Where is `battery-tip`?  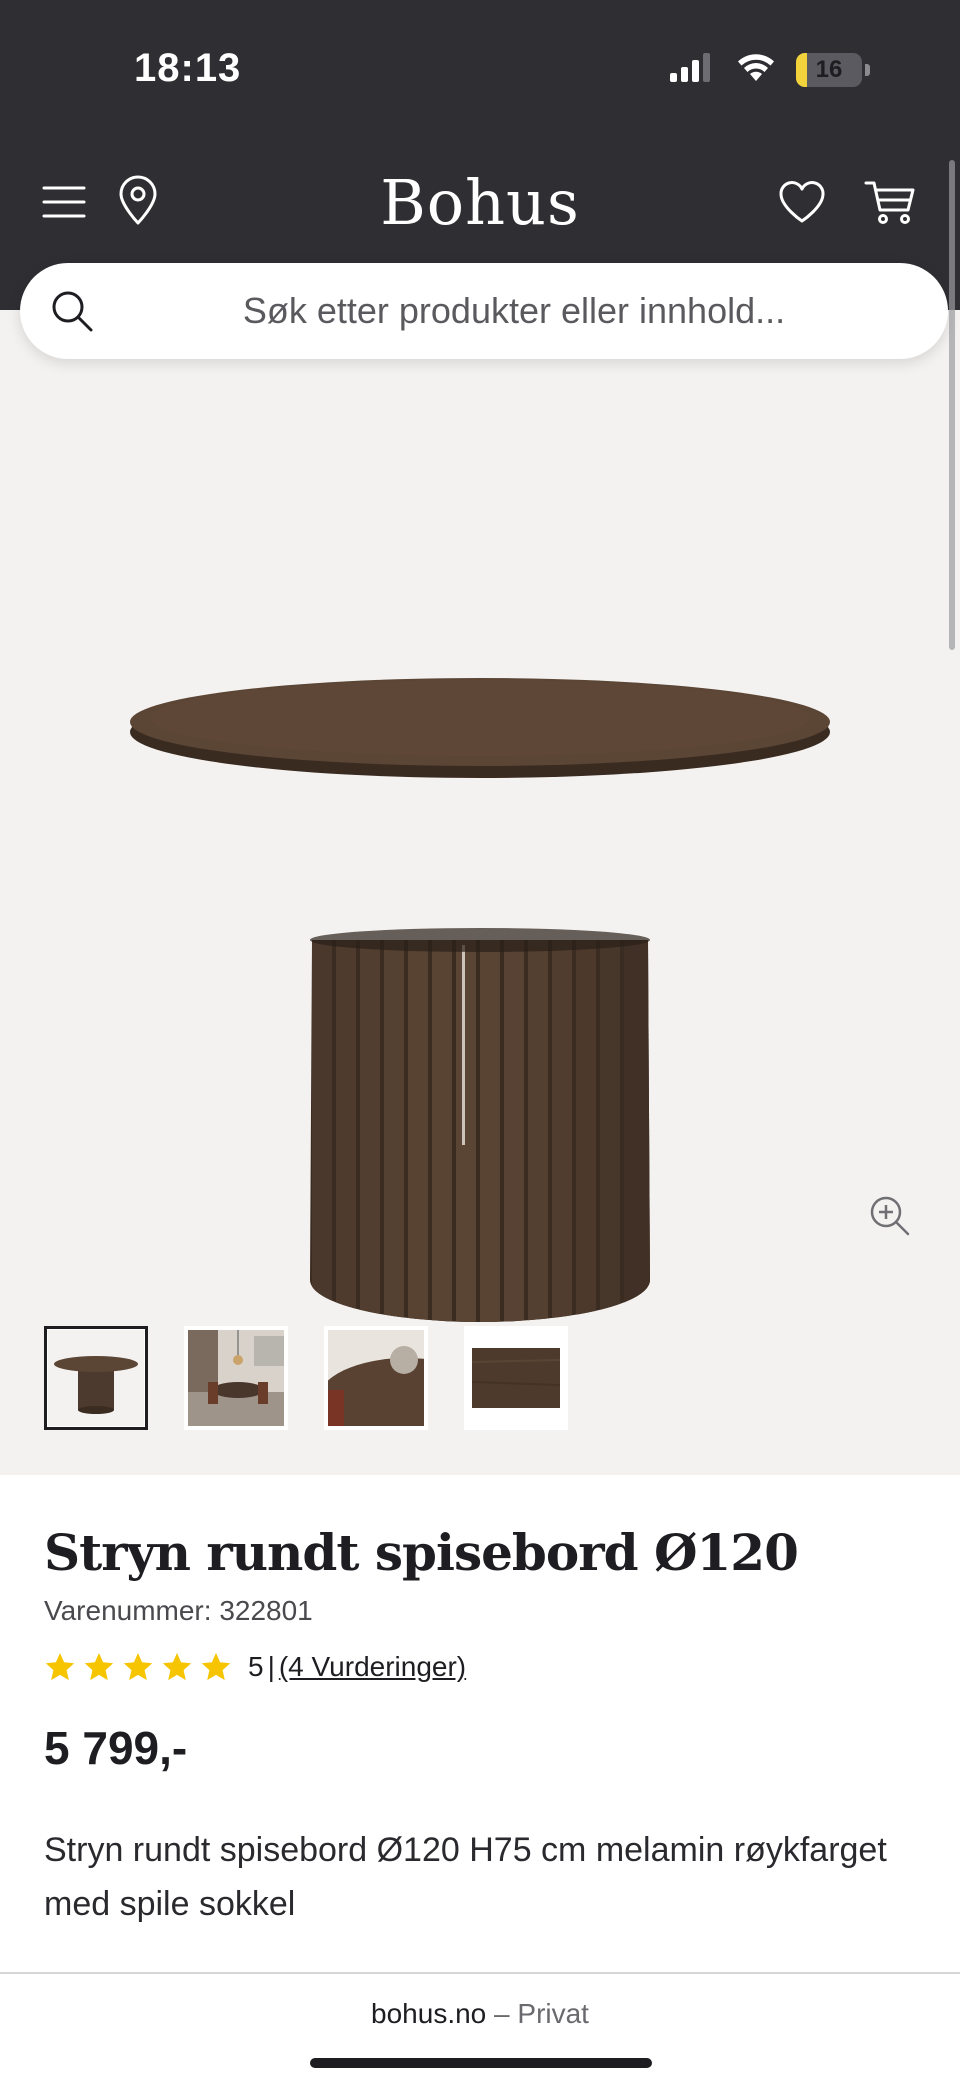 battery-tip is located at coordinates (867, 69).